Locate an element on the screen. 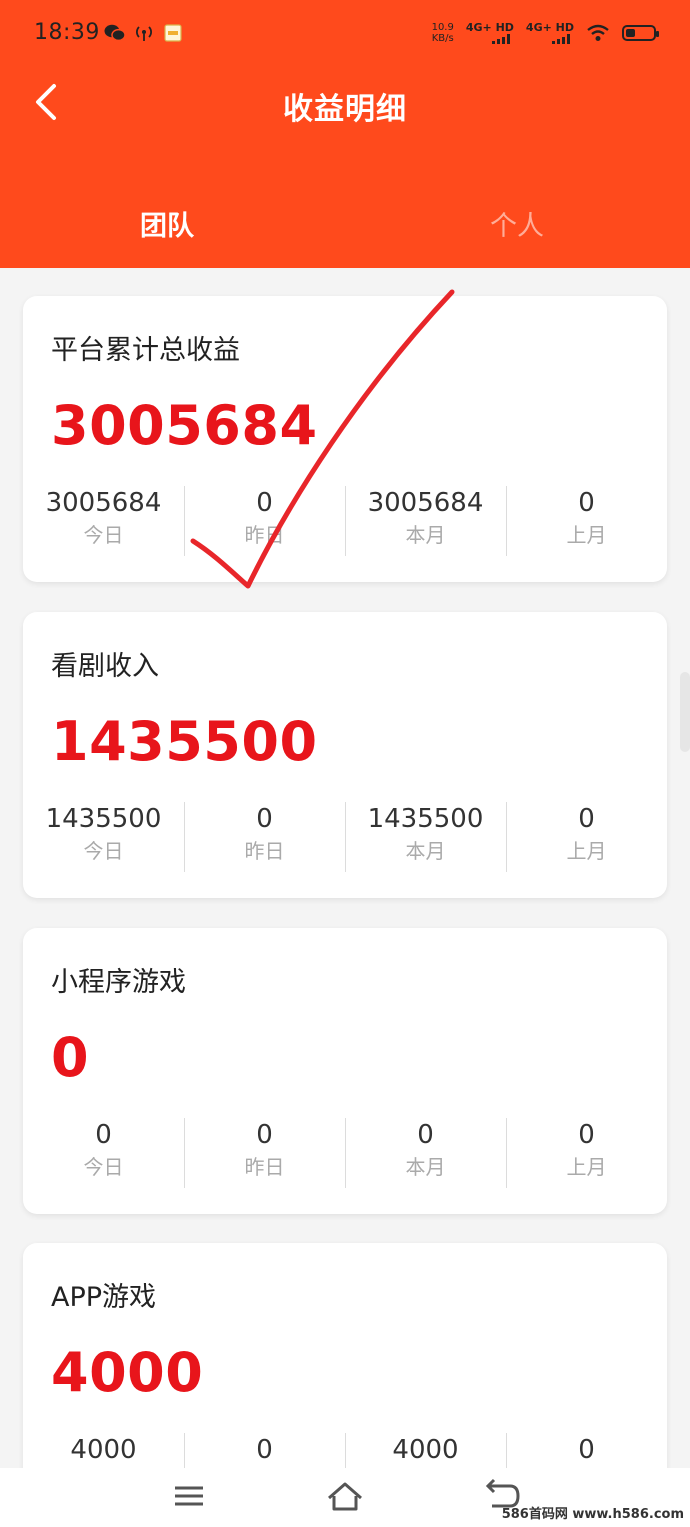  stat-today: 1435500 今日 is located at coordinates (103, 837).